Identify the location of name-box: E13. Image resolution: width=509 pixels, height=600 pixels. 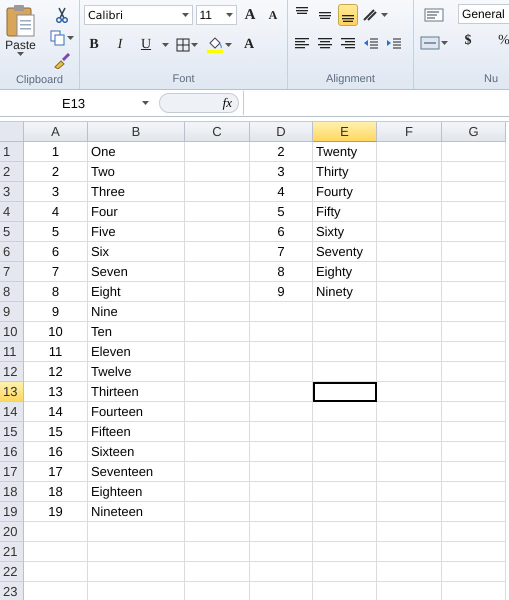
(77, 103).